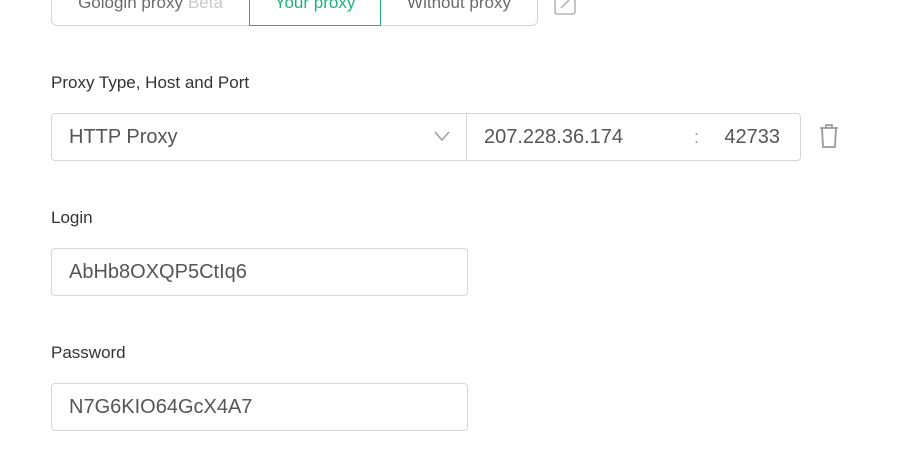 The image size is (924, 475). What do you see at coordinates (315, 13) in the screenshot?
I see `proxy-mode-your-proxy: Your proxy` at bounding box center [315, 13].